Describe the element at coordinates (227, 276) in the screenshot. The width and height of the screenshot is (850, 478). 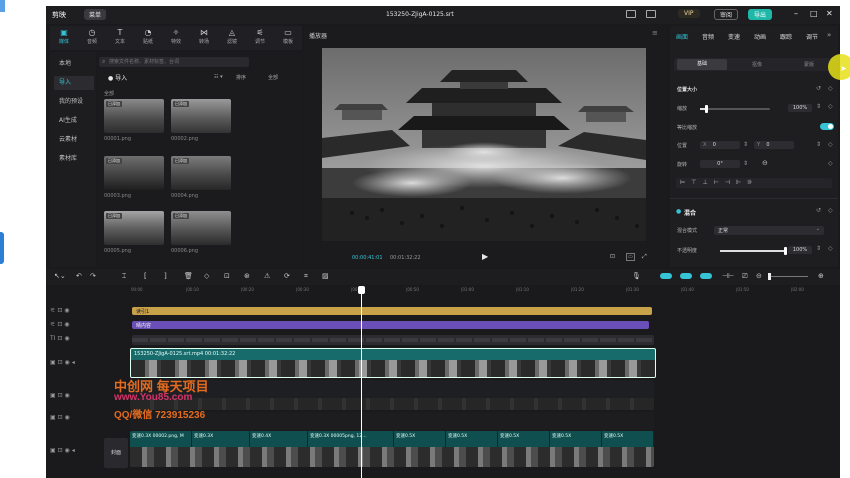
I see `freeze-icon: ⊡` at that location.